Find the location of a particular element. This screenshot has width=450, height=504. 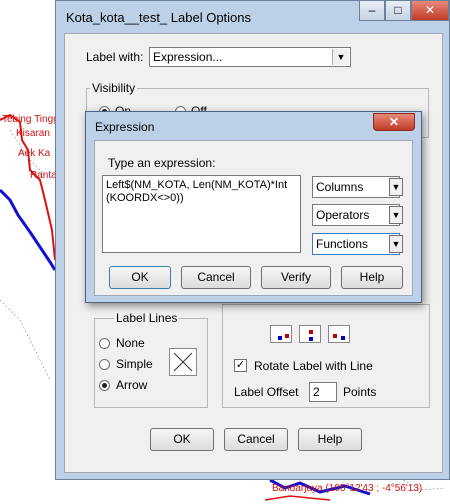

map-label: Kisaran is located at coordinates (33, 133).